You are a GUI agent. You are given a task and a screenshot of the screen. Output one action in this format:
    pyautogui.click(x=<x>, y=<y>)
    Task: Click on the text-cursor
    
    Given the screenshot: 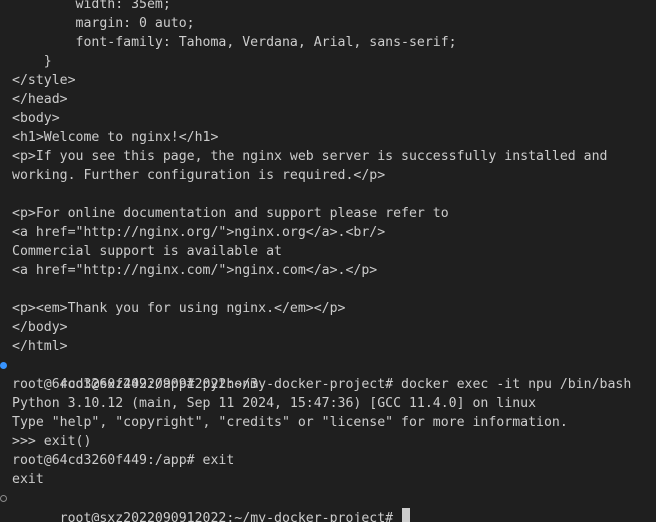 What is the action you would take?
    pyautogui.click(x=406, y=515)
    